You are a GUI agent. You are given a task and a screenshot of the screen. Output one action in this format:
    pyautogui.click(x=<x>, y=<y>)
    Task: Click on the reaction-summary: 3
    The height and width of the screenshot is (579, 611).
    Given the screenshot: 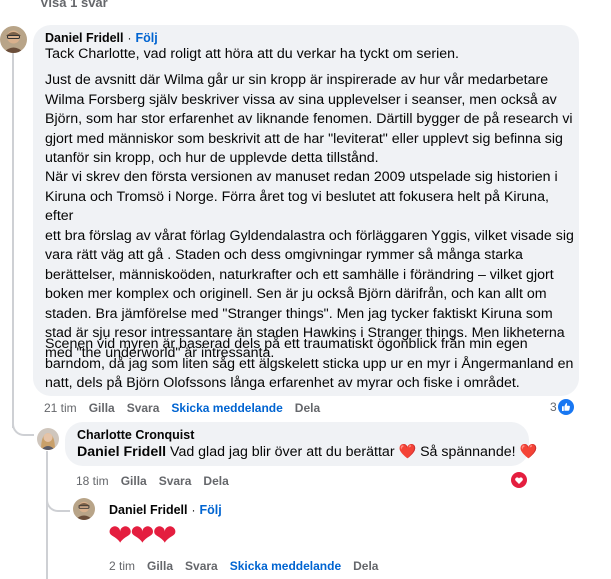 What is the action you would take?
    pyautogui.click(x=562, y=407)
    